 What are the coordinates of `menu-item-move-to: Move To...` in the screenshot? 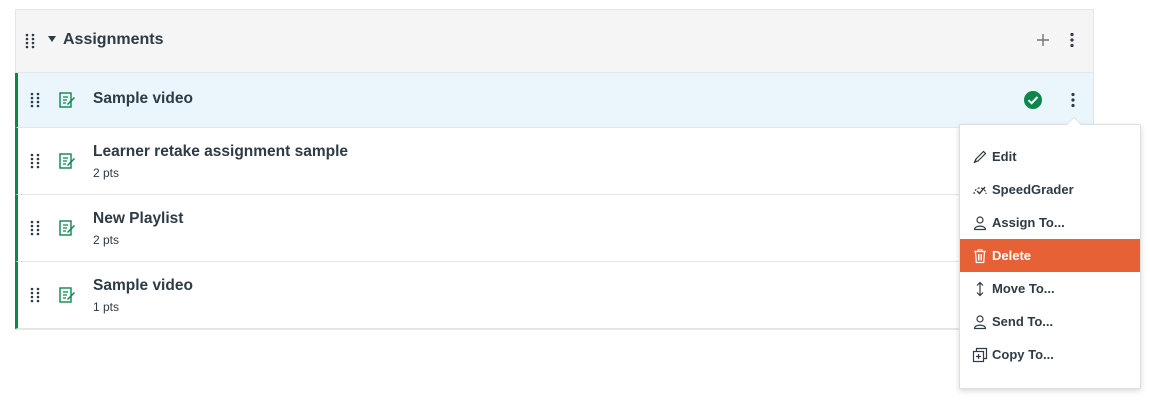 It's located at (1050, 288).